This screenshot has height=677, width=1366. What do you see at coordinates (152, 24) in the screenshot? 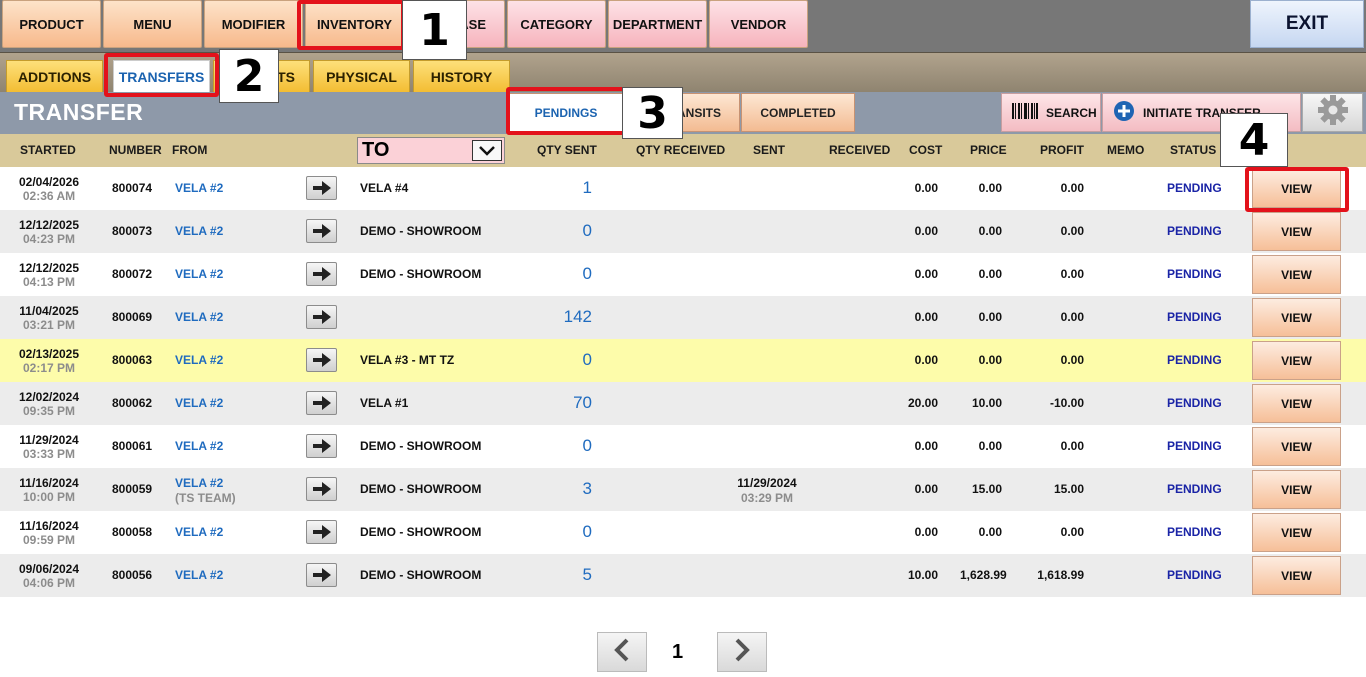
I see `nav-menu-button: MENU` at bounding box center [152, 24].